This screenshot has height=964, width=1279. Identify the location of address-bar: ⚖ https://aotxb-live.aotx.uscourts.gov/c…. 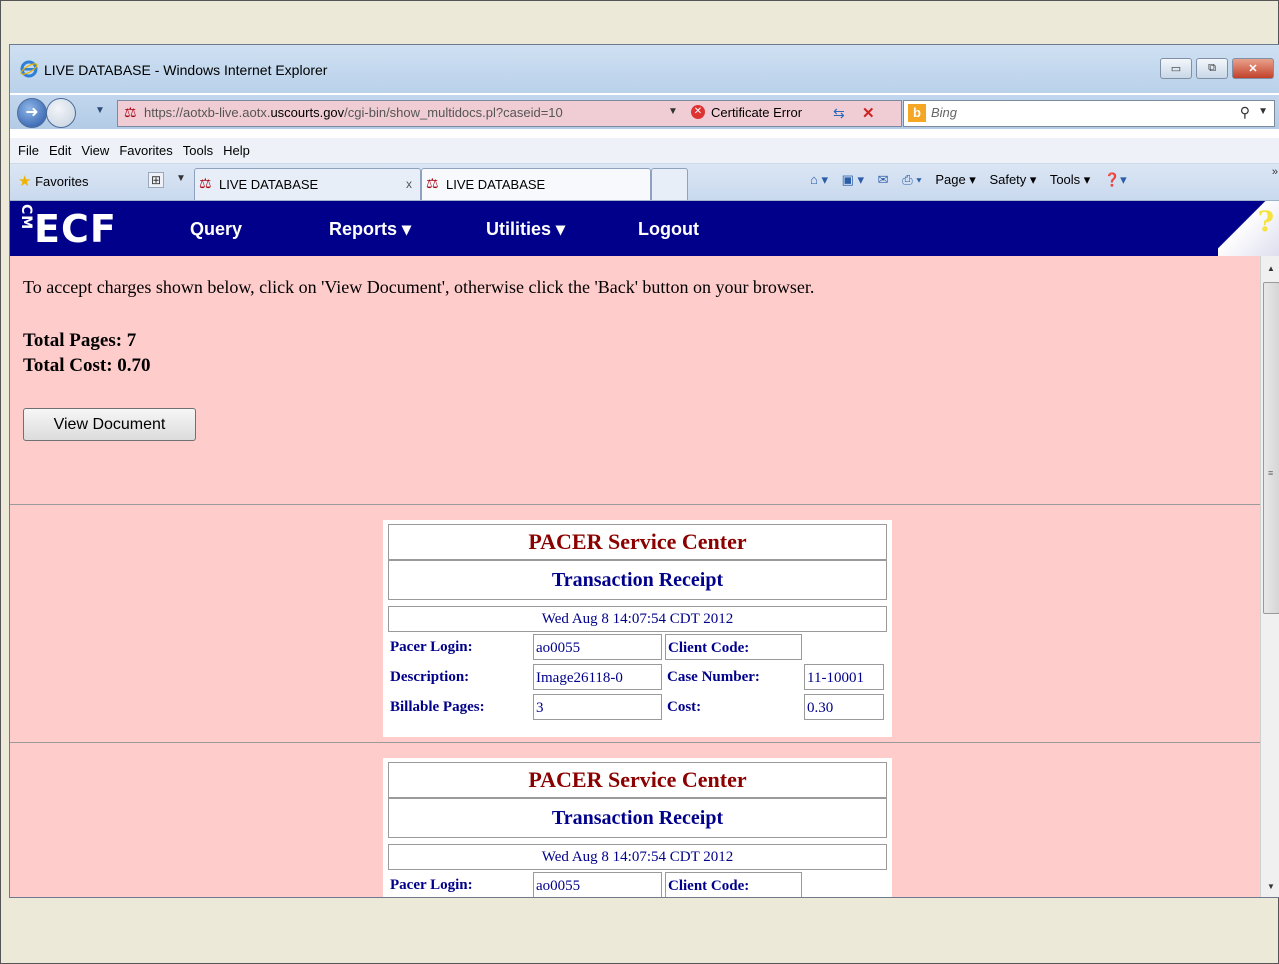
(509, 113).